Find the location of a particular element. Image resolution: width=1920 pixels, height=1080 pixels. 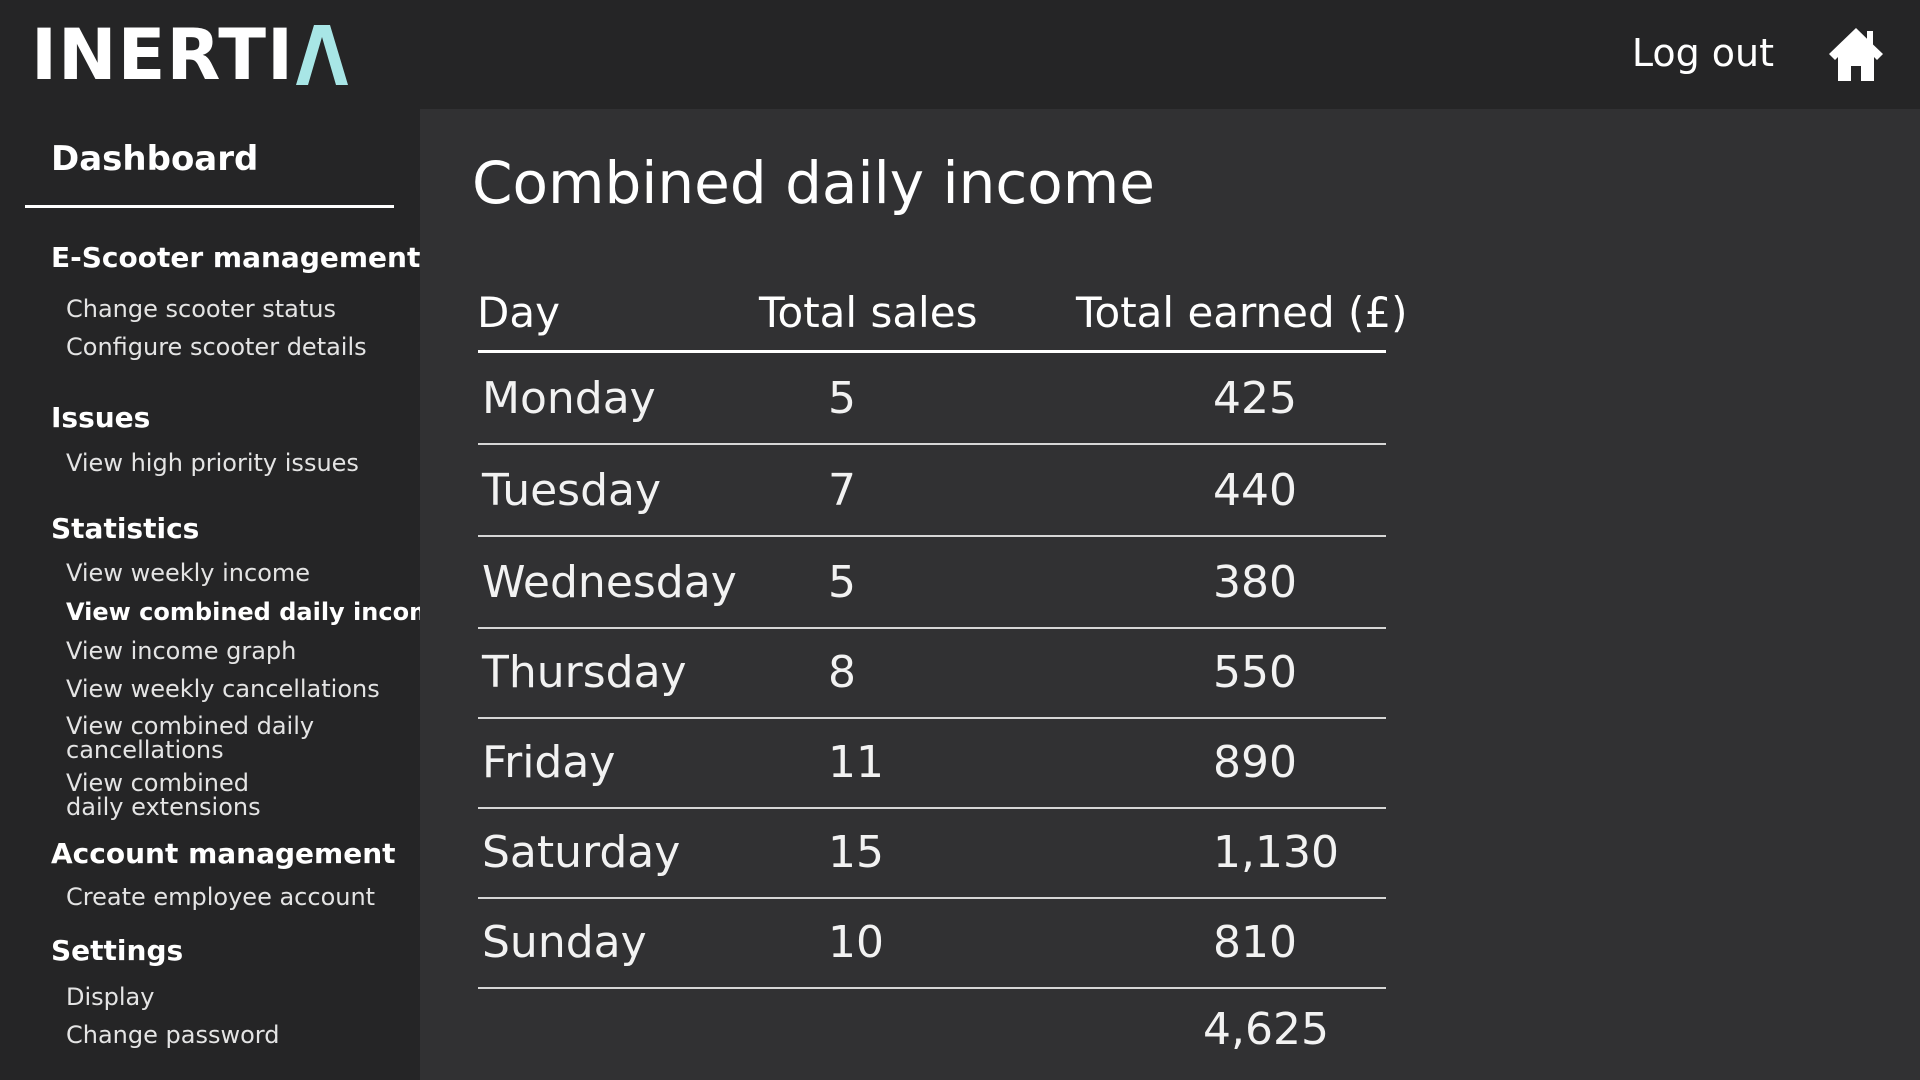

inertia-logo: INERTI is located at coordinates (189, 55).